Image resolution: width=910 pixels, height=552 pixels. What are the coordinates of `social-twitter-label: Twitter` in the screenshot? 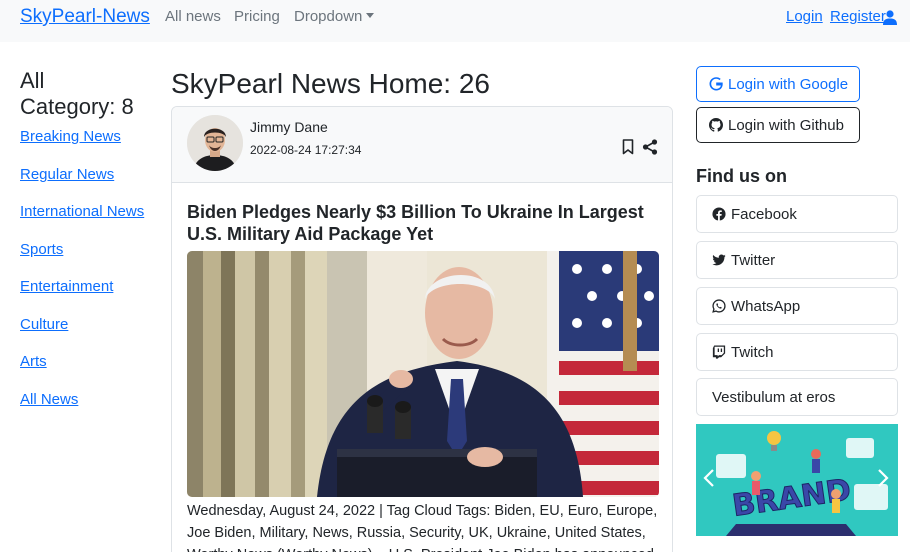 It's located at (753, 260).